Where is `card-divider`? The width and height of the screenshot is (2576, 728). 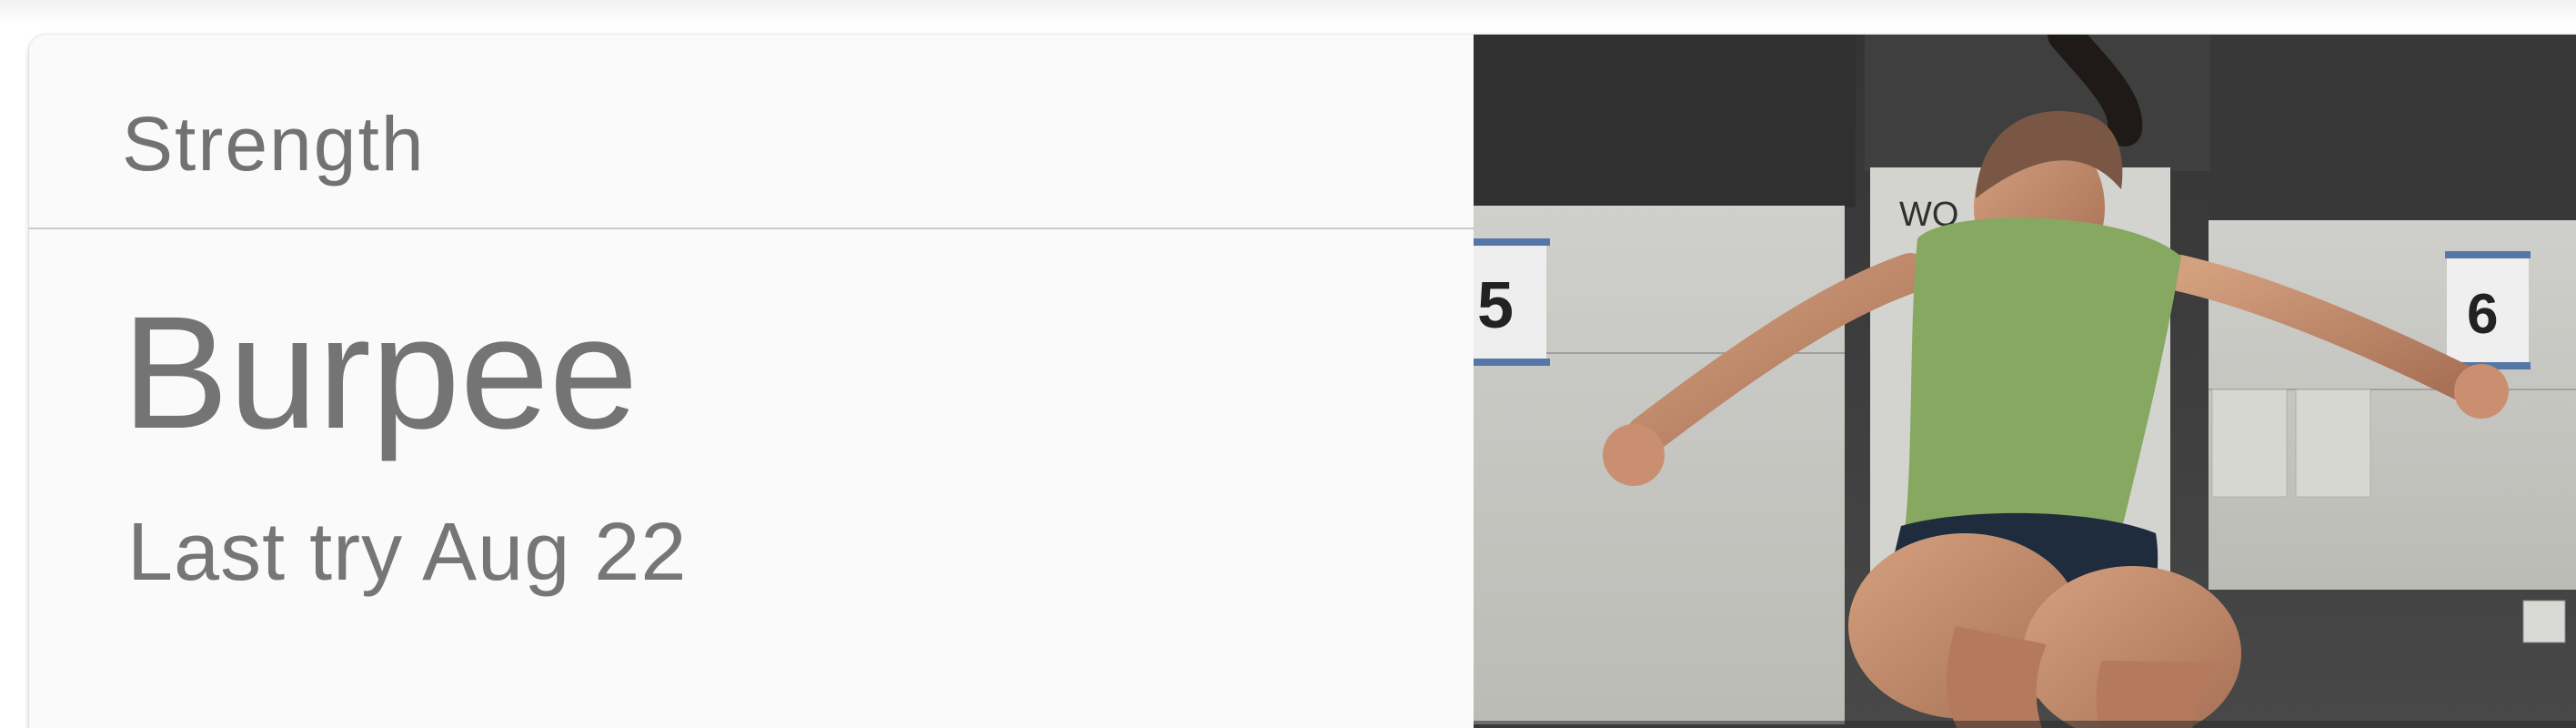 card-divider is located at coordinates (751, 229).